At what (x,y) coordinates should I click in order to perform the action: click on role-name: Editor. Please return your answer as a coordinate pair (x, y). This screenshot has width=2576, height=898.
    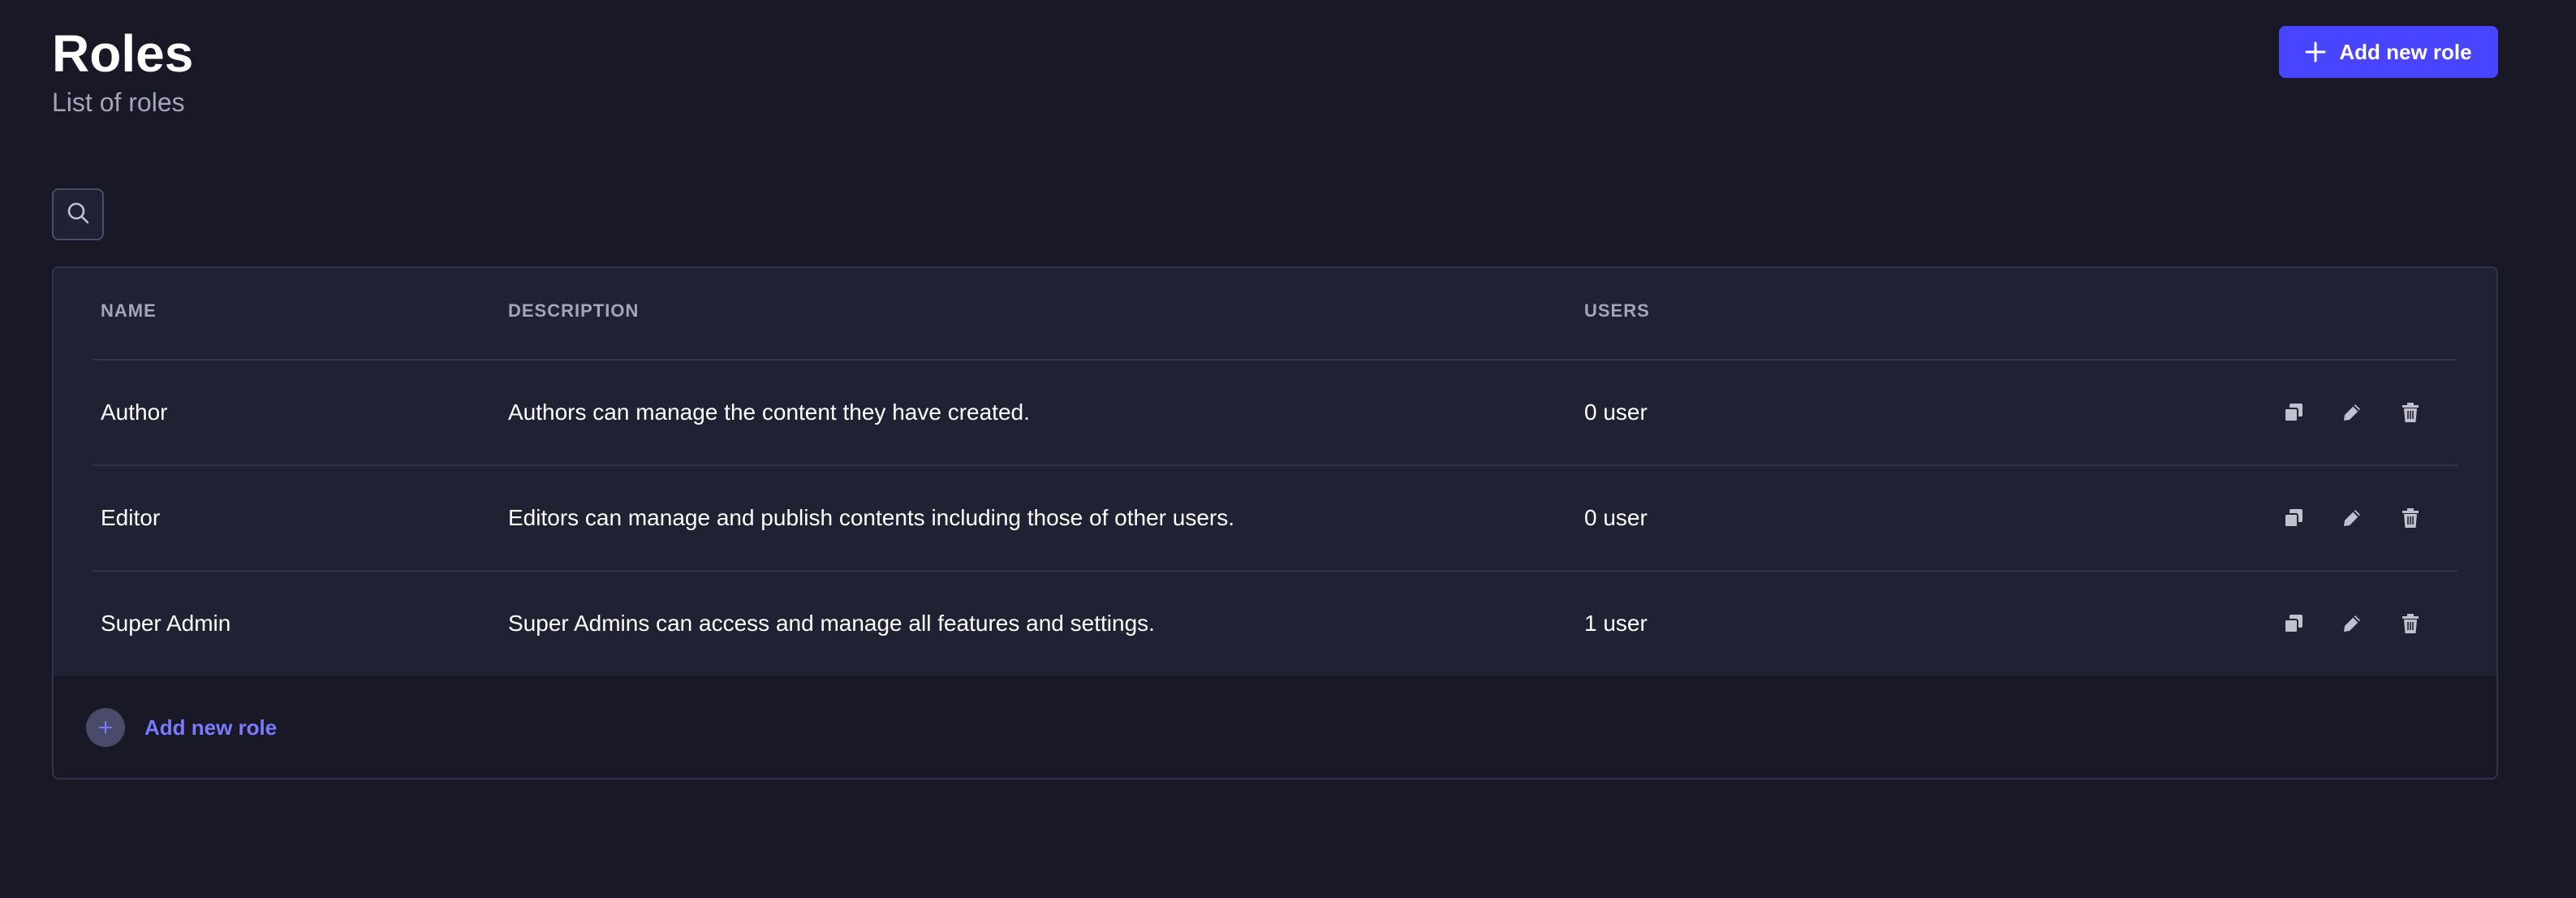
    Looking at the image, I should click on (131, 518).